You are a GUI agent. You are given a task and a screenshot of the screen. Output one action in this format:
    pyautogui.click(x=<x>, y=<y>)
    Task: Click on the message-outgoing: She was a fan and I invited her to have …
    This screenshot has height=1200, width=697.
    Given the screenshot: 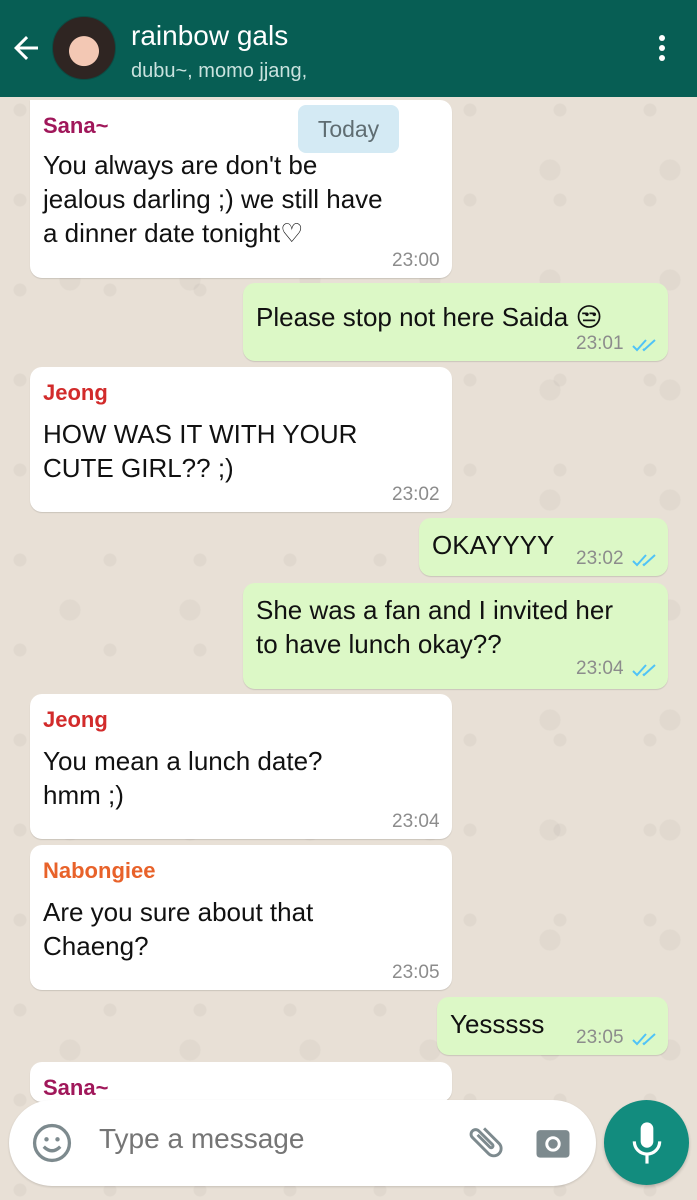 What is the action you would take?
    pyautogui.click(x=455, y=636)
    